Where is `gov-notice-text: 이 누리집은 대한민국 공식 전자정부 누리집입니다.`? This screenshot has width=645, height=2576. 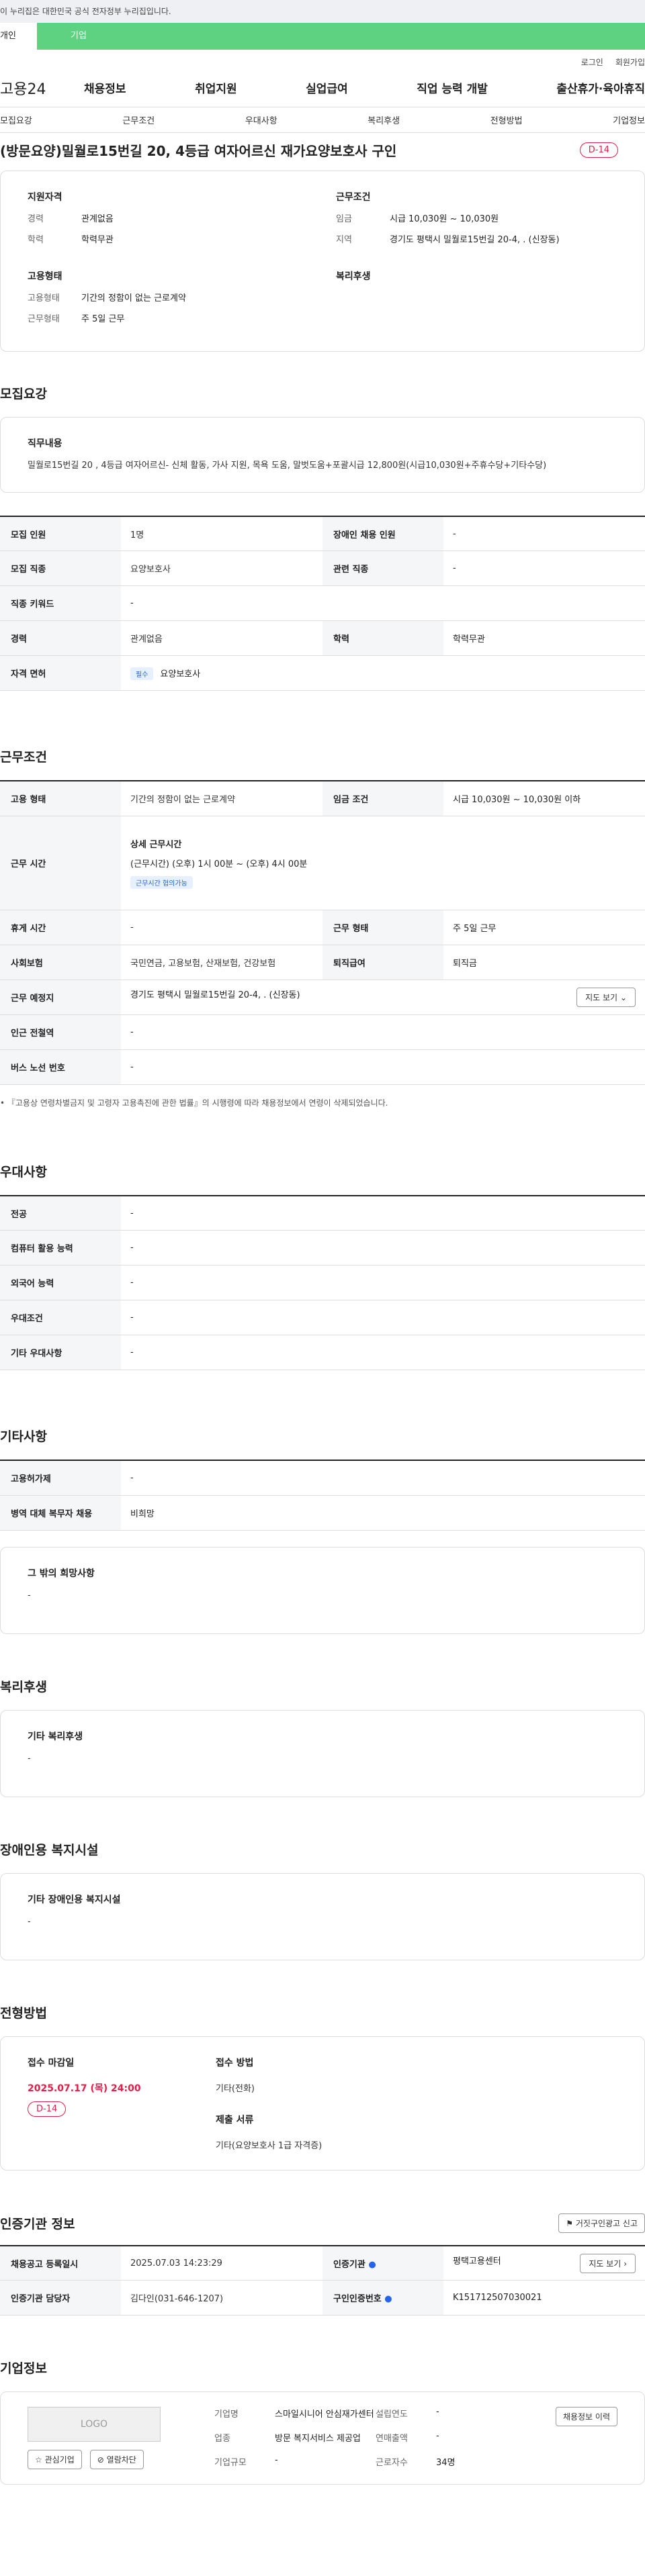 gov-notice-text: 이 누리집은 대한민국 공식 전자정부 누리집입니다. is located at coordinates (85, 11).